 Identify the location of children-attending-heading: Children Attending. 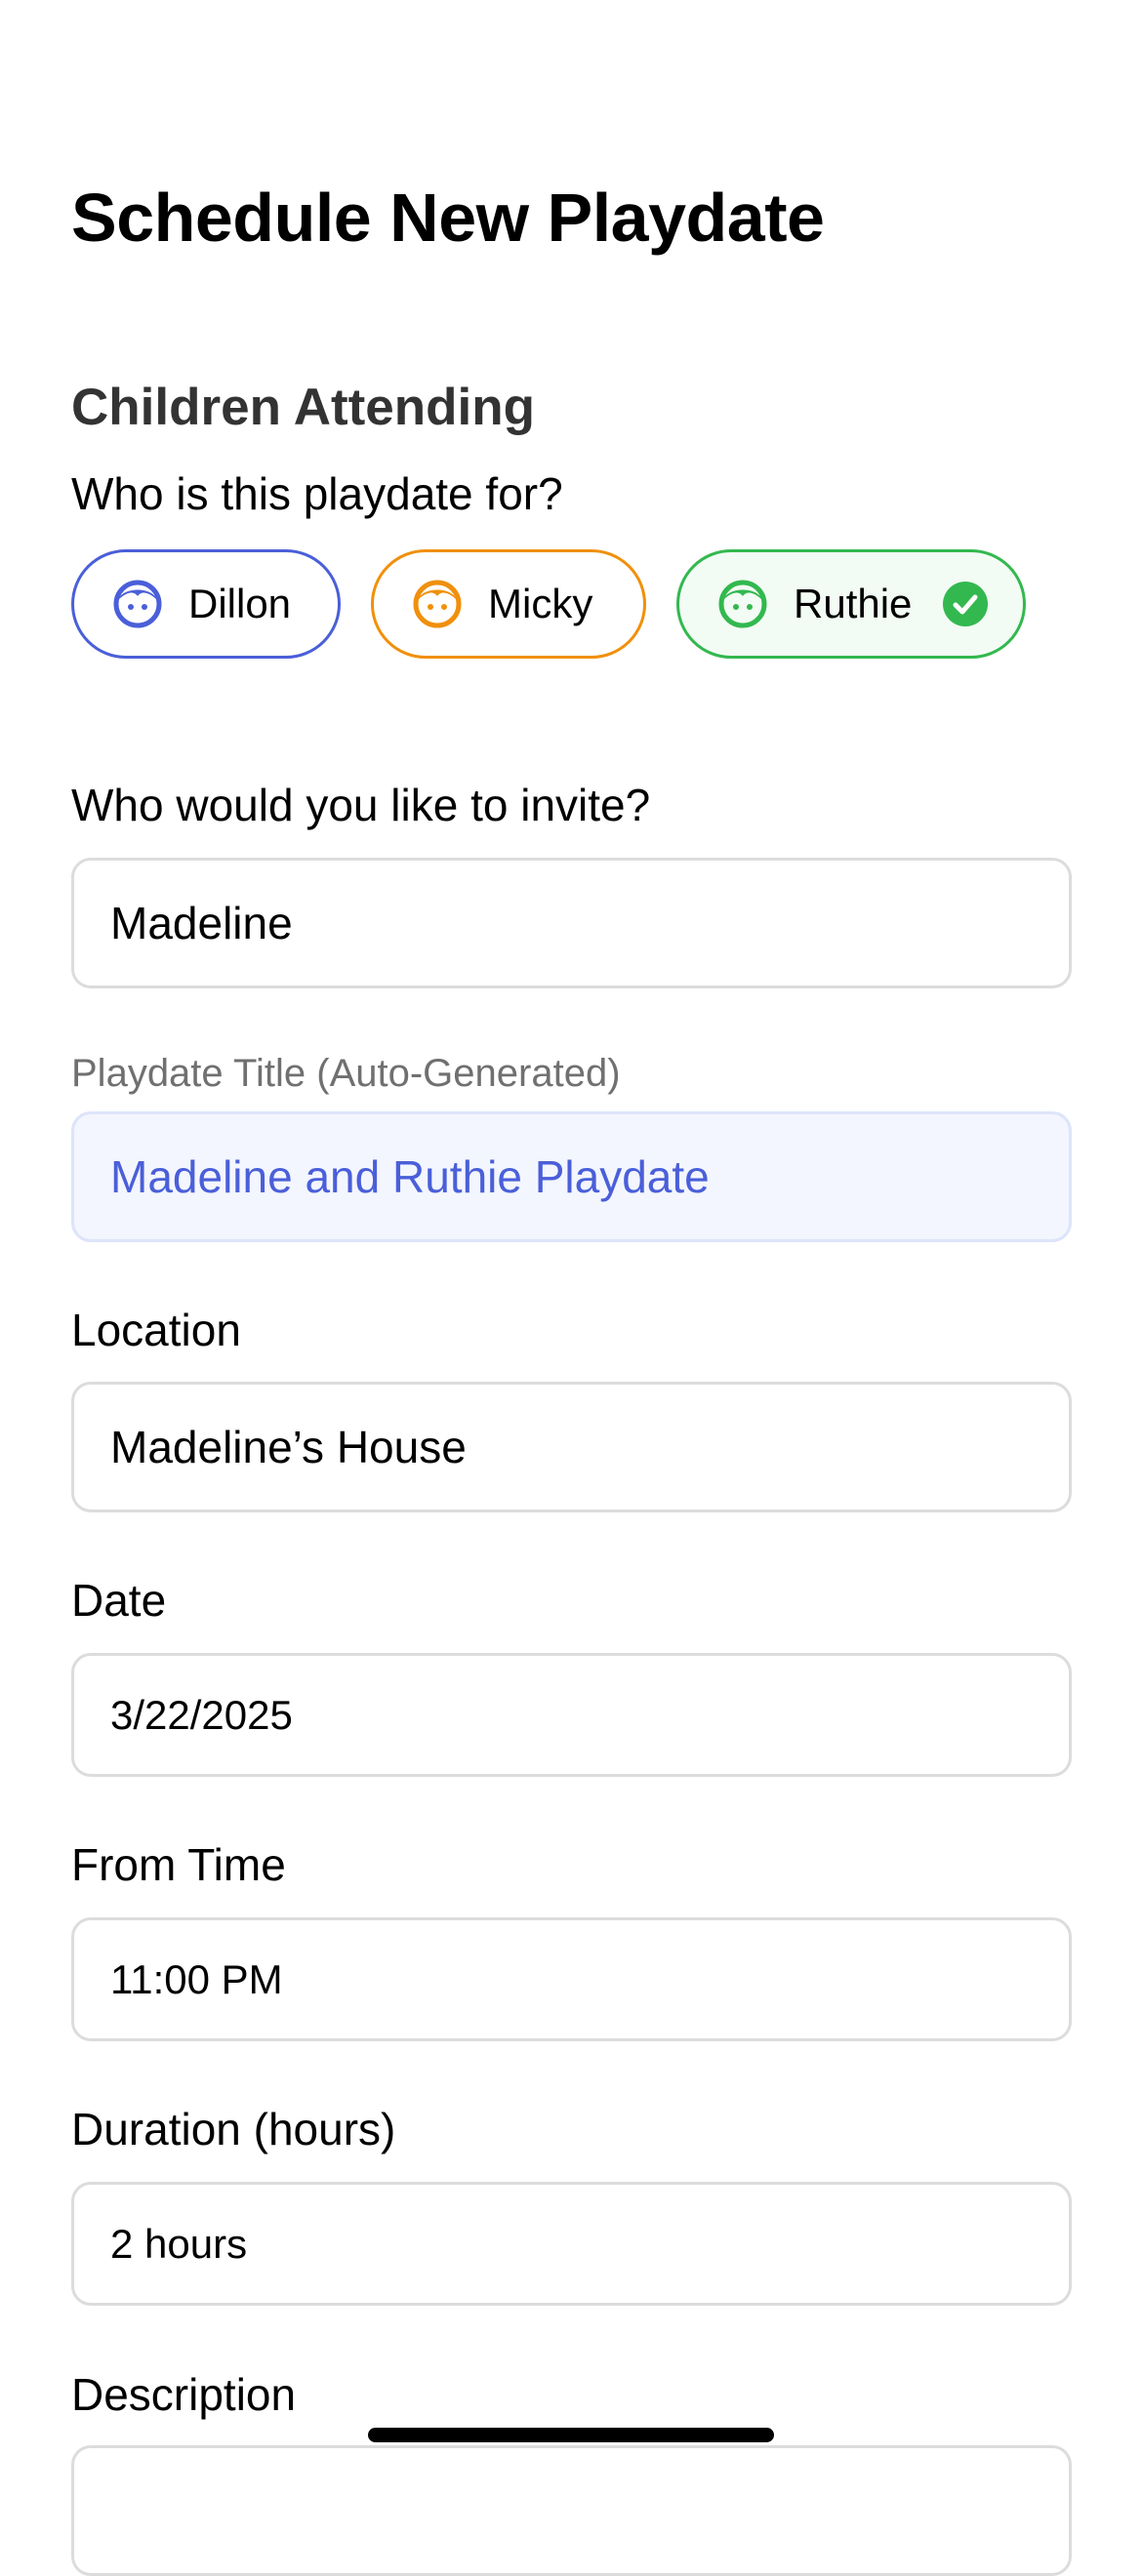
(303, 407).